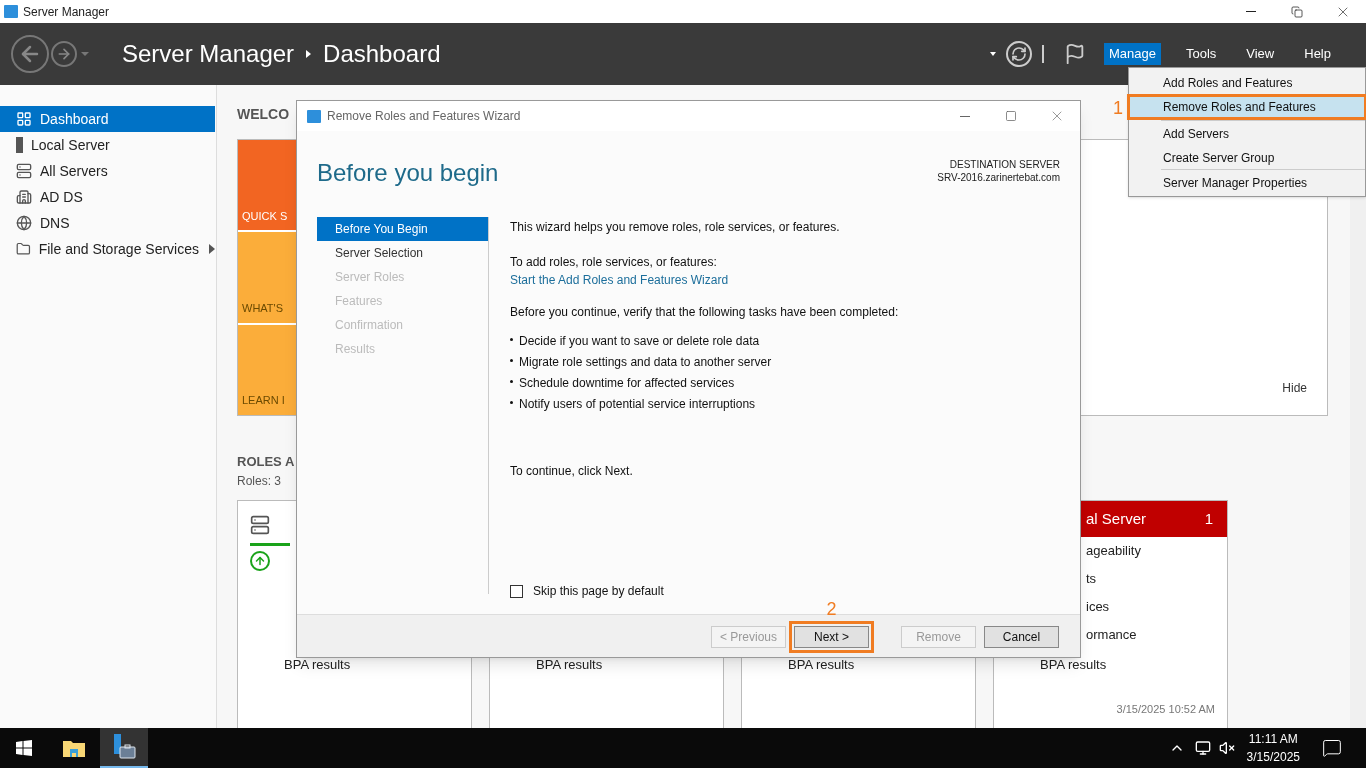  What do you see at coordinates (24, 119) in the screenshot?
I see `grid-icon` at bounding box center [24, 119].